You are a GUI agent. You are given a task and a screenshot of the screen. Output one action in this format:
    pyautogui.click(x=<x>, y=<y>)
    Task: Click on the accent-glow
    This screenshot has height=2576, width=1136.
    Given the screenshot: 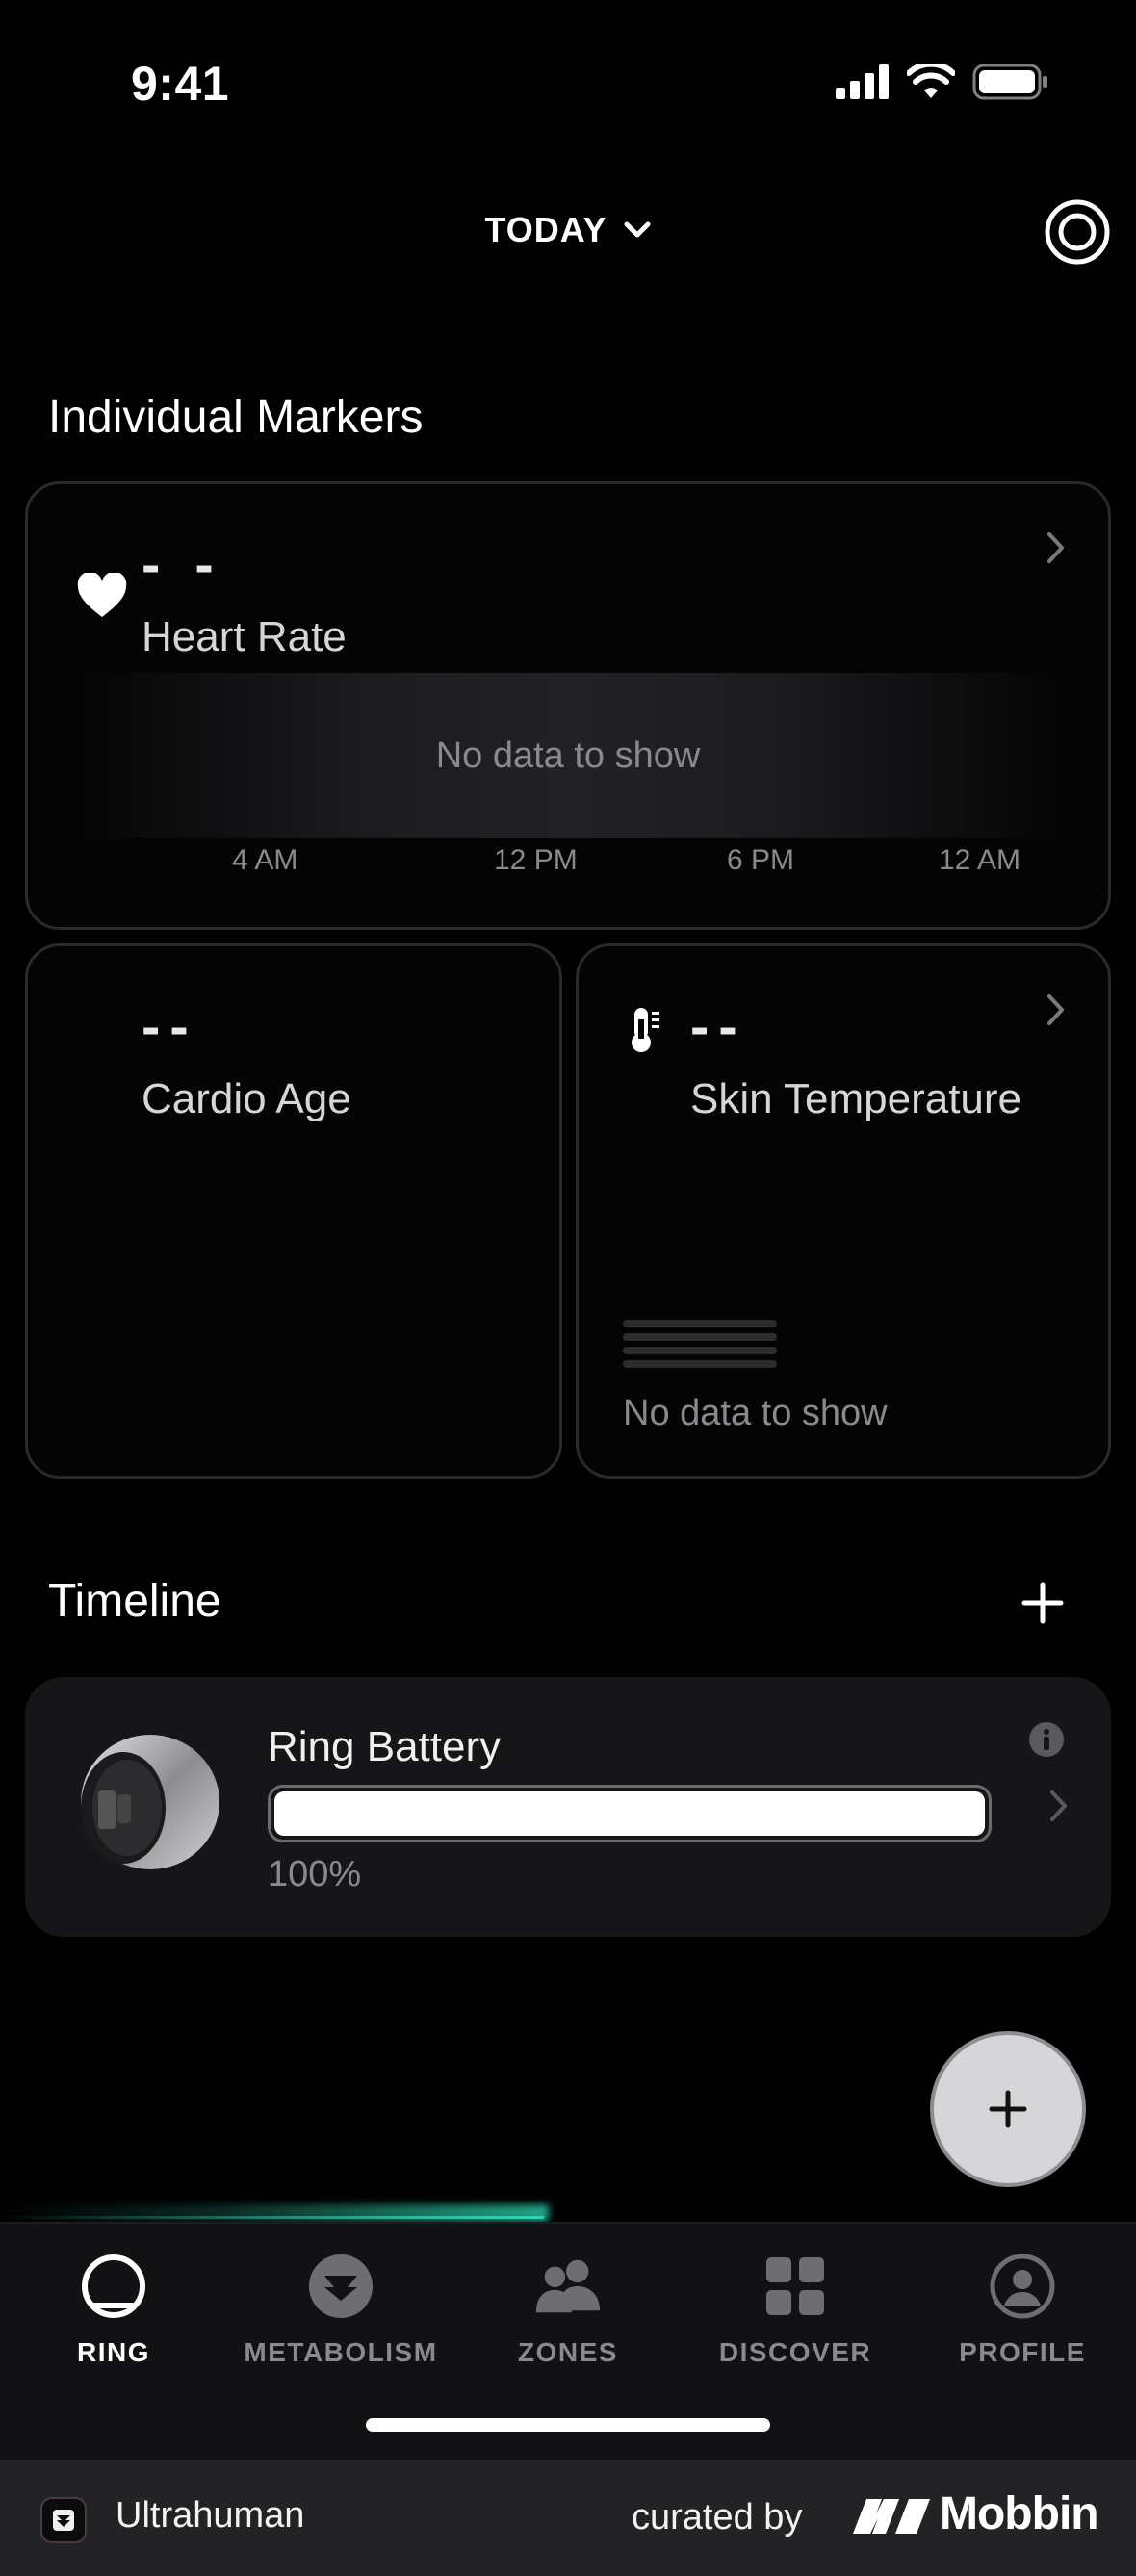 What is the action you would take?
    pyautogui.click(x=275, y=2213)
    